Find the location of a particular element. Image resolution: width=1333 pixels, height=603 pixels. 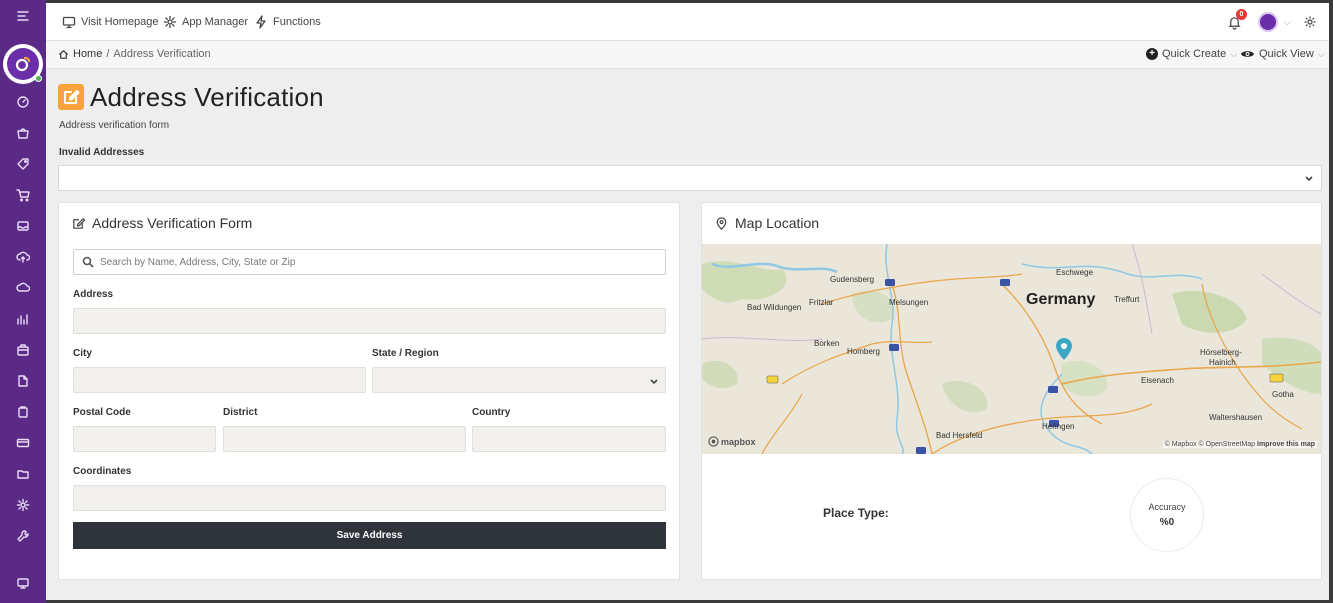

map-label-bad-hersfeld: Bad Hersfeld is located at coordinates (959, 435).